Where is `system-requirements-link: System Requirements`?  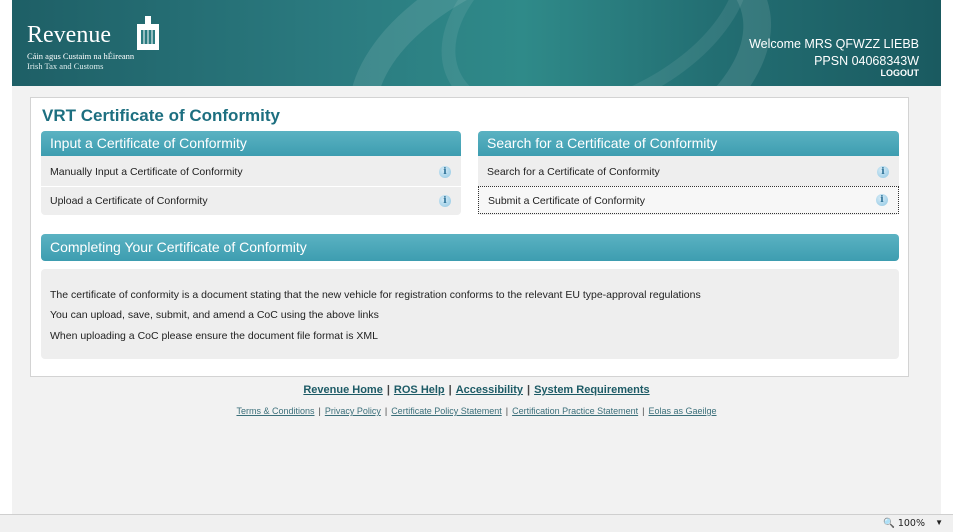
system-requirements-link: System Requirements is located at coordinates (592, 390).